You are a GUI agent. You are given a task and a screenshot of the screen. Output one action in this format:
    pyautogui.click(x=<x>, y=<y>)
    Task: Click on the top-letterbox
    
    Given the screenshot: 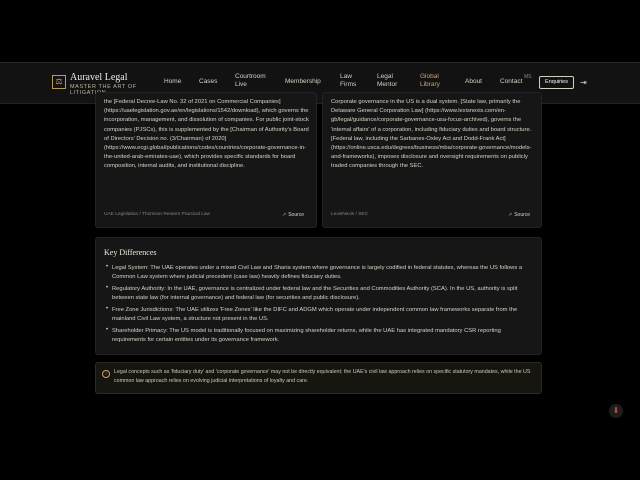 What is the action you would take?
    pyautogui.click(x=320, y=31)
    